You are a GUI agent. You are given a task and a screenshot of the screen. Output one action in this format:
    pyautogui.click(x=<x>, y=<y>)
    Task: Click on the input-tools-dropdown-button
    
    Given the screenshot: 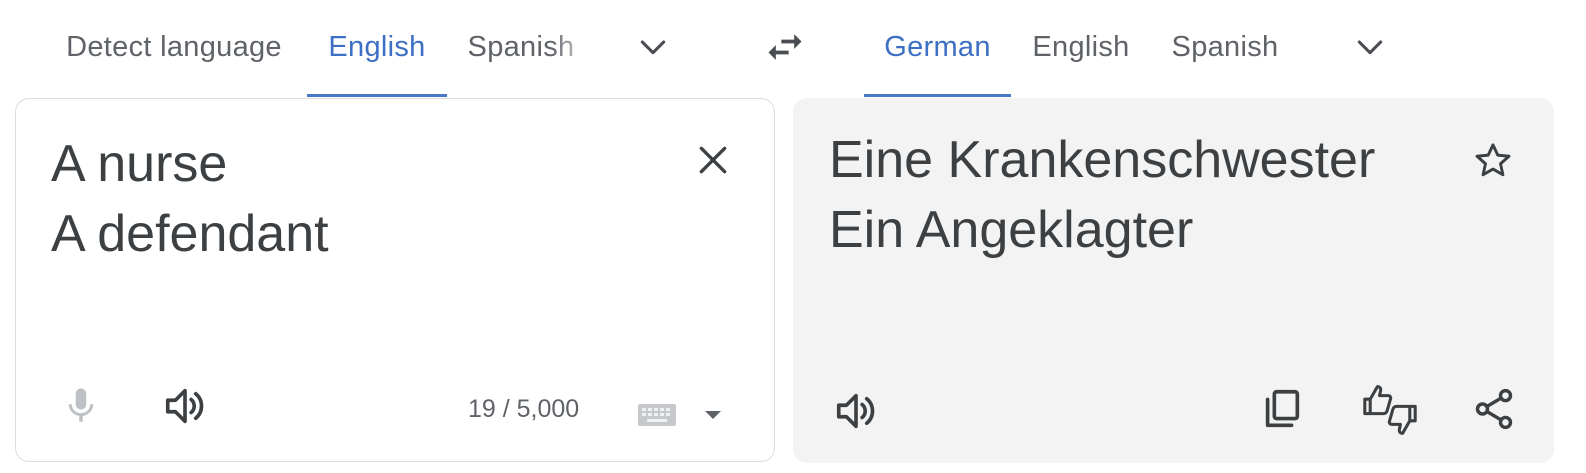 What is the action you would take?
    pyautogui.click(x=713, y=415)
    